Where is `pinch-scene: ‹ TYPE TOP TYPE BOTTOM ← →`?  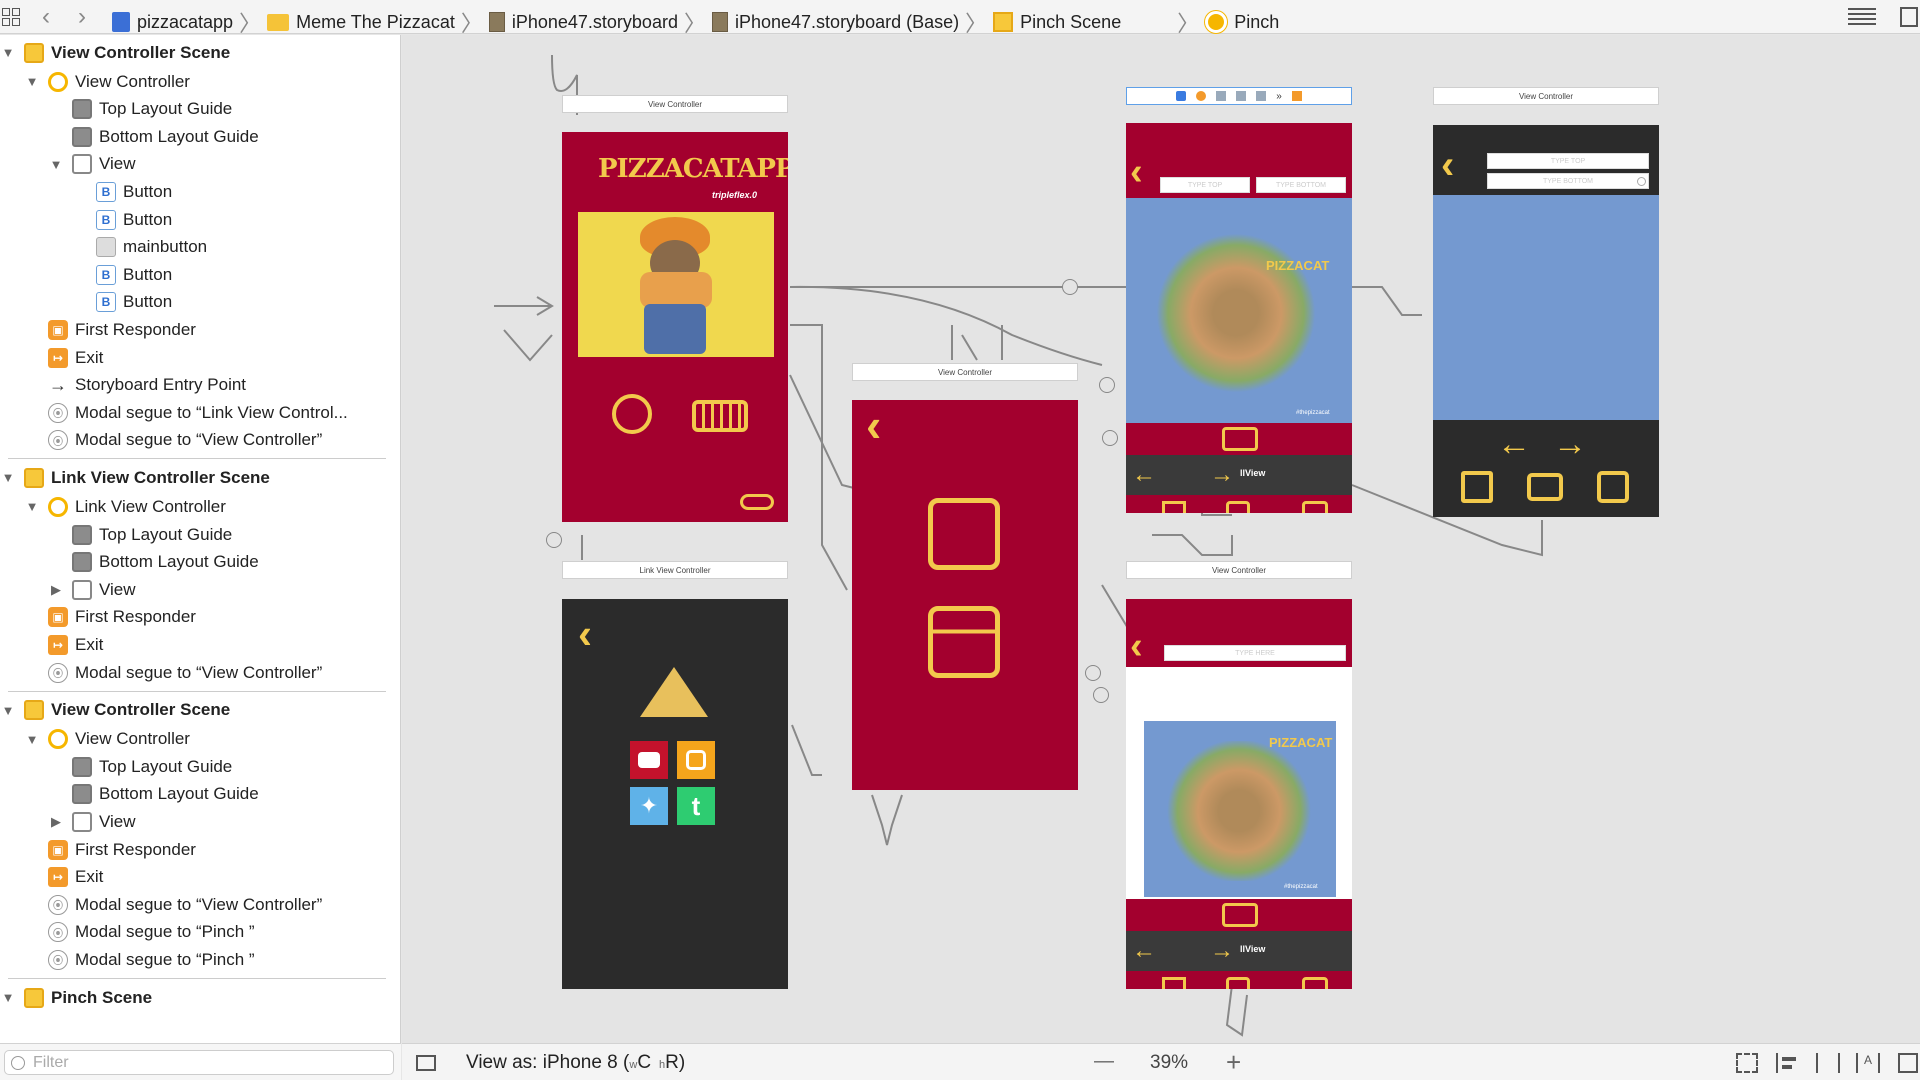 pinch-scene: ‹ TYPE TOP TYPE BOTTOM ← → is located at coordinates (1546, 321).